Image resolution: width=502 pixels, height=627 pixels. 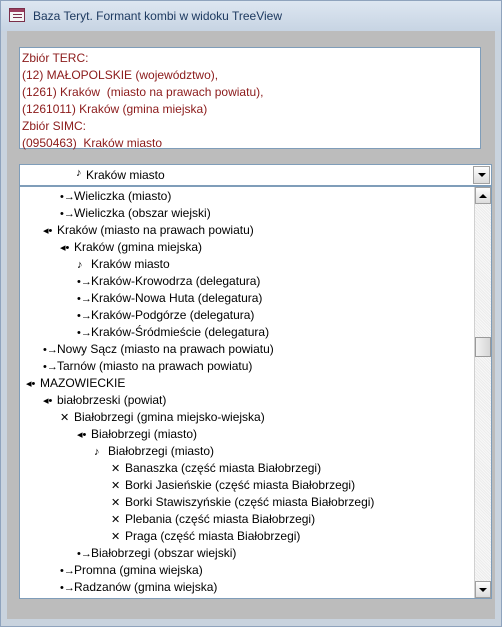 I want to click on tree-node: ◂• Kraków (gmina miejska), so click(x=131, y=247).